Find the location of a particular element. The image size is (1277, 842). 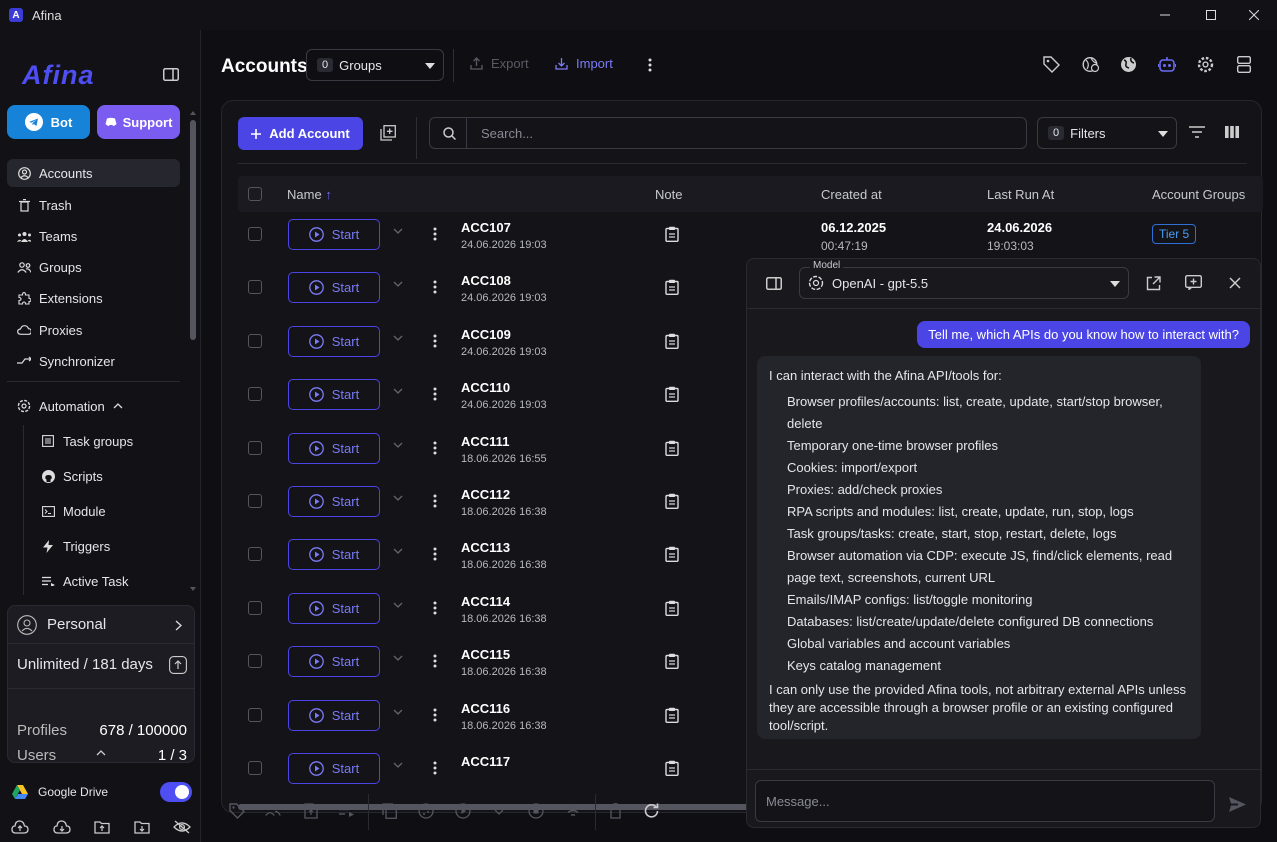

account-name: ACC117 is located at coordinates (485, 761).